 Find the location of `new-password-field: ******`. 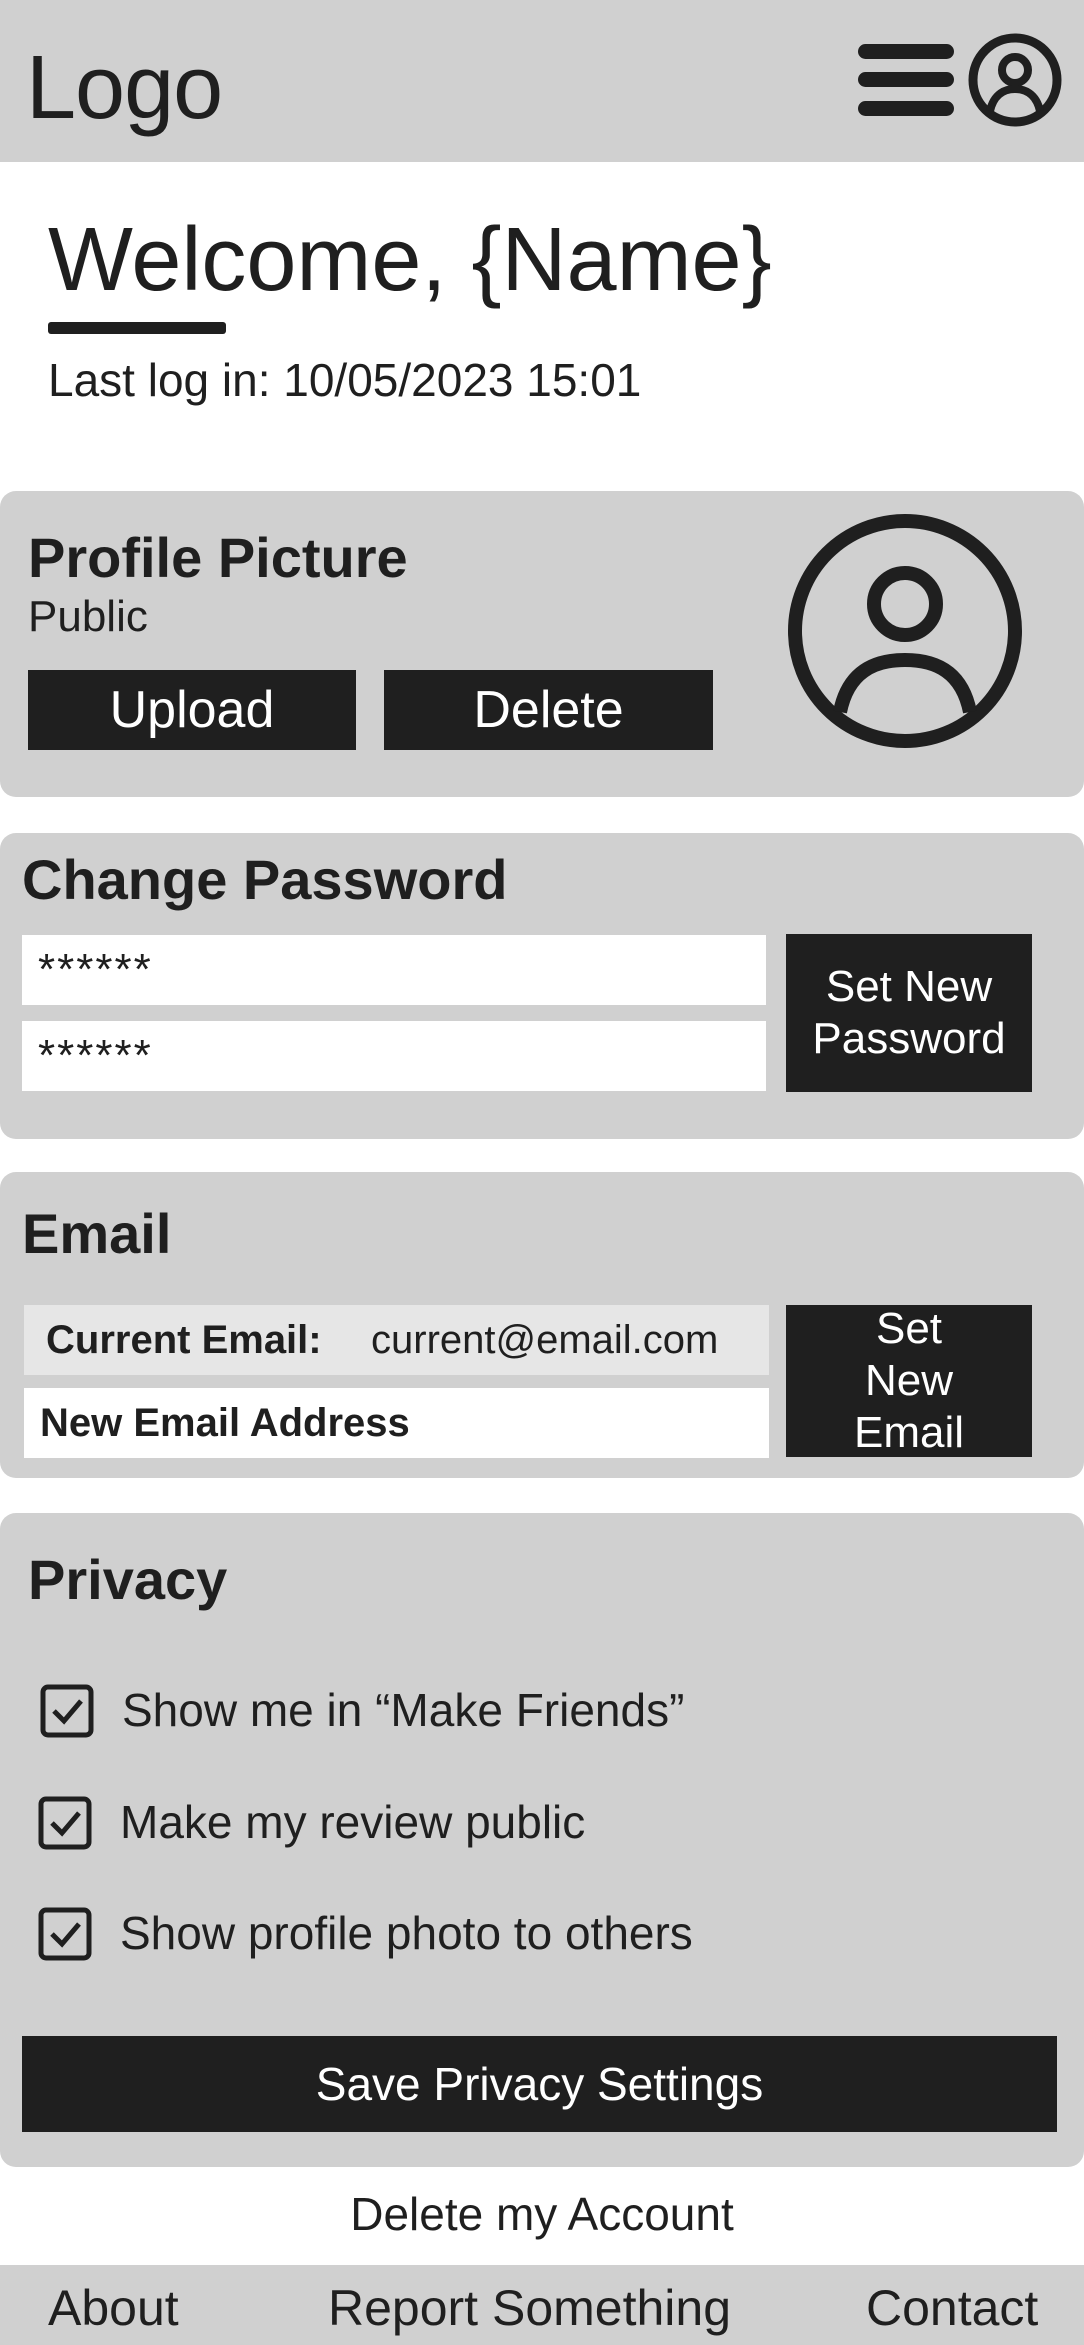

new-password-field: ****** is located at coordinates (394, 970).